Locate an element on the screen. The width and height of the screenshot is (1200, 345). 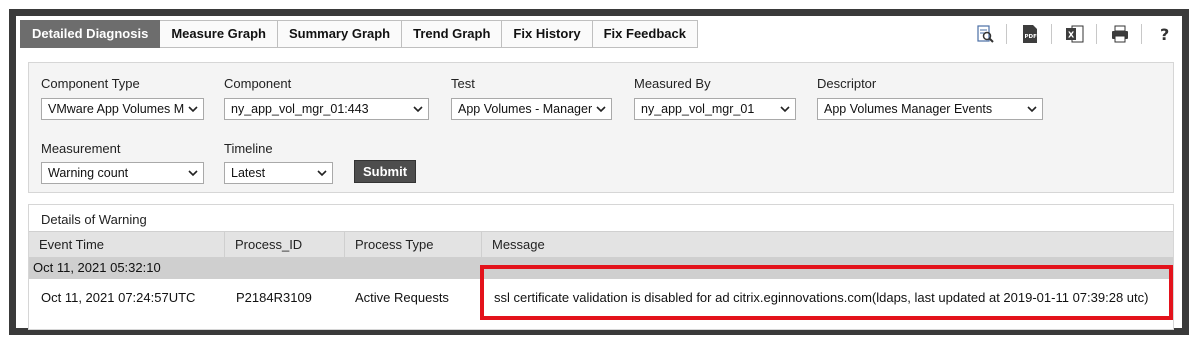
column-header-message: Message is located at coordinates (827, 245).